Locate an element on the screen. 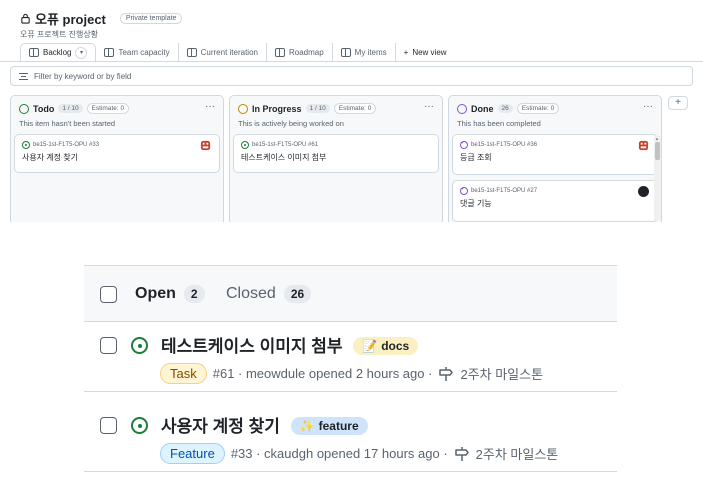  plus-icon: + is located at coordinates (406, 52).